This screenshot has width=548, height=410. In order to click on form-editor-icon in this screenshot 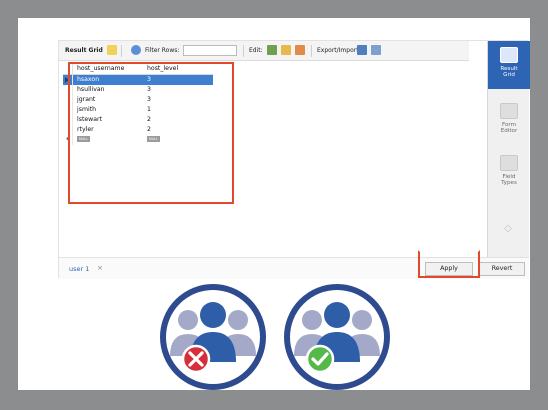, I will do `click(509, 111)`.